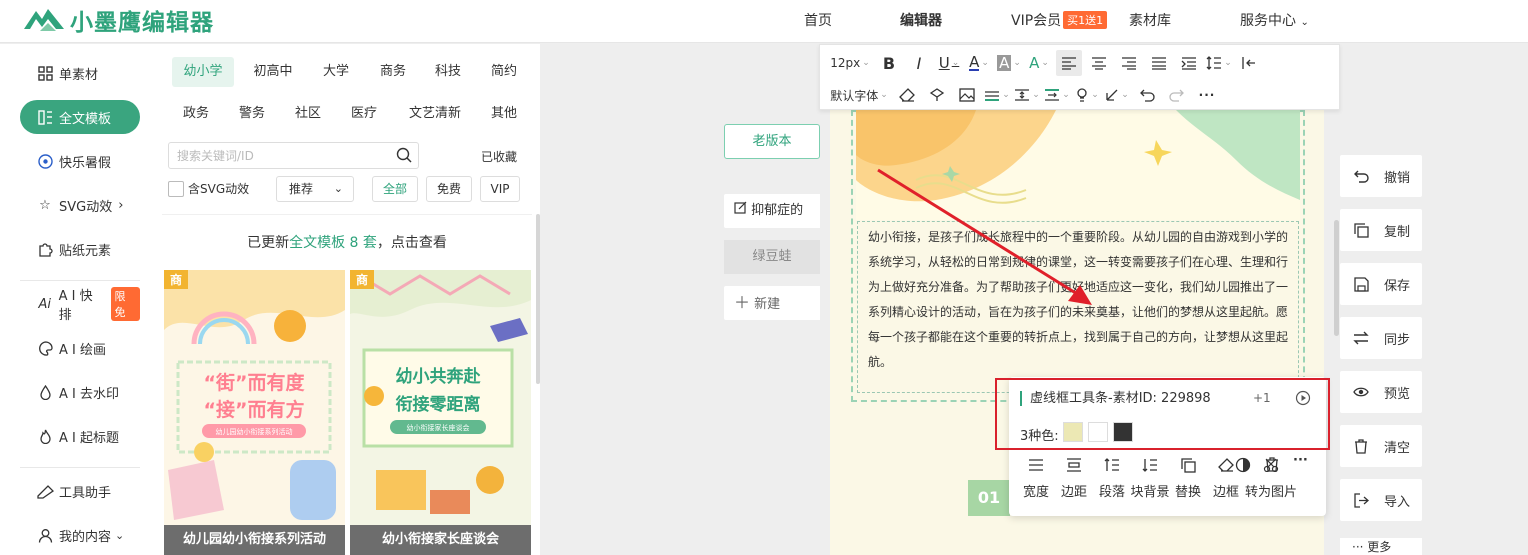  Describe the element at coordinates (1074, 477) in the screenshot. I see `margin-tool: 边距` at that location.